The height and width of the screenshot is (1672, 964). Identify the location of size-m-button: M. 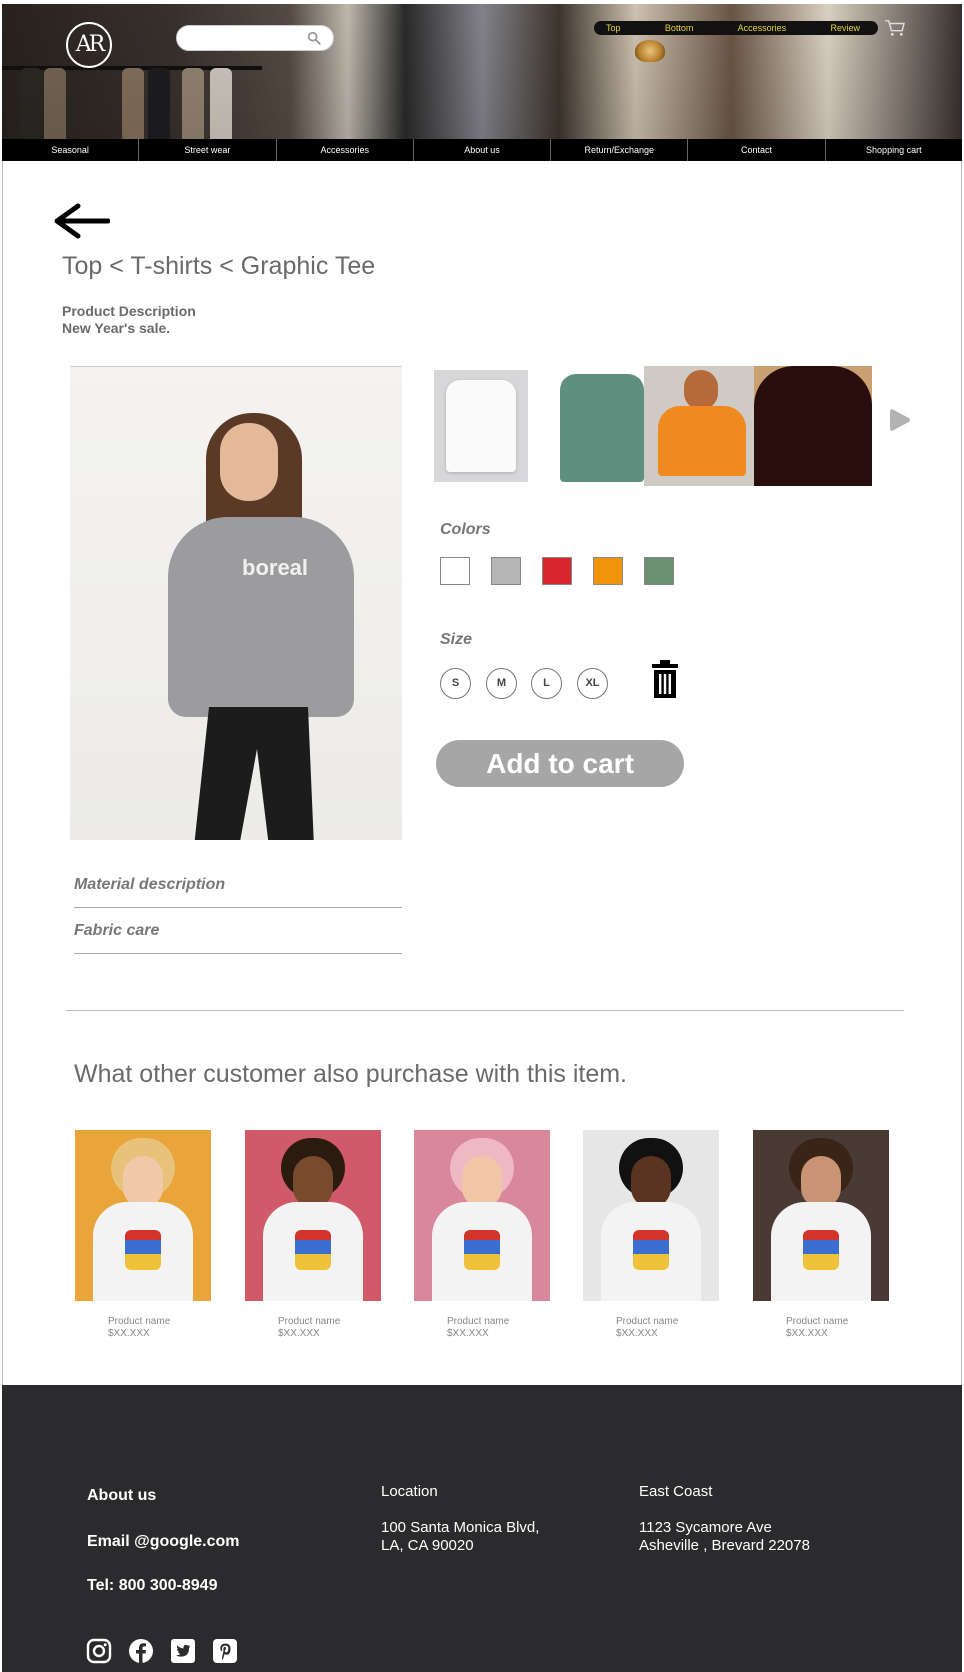
(501, 683).